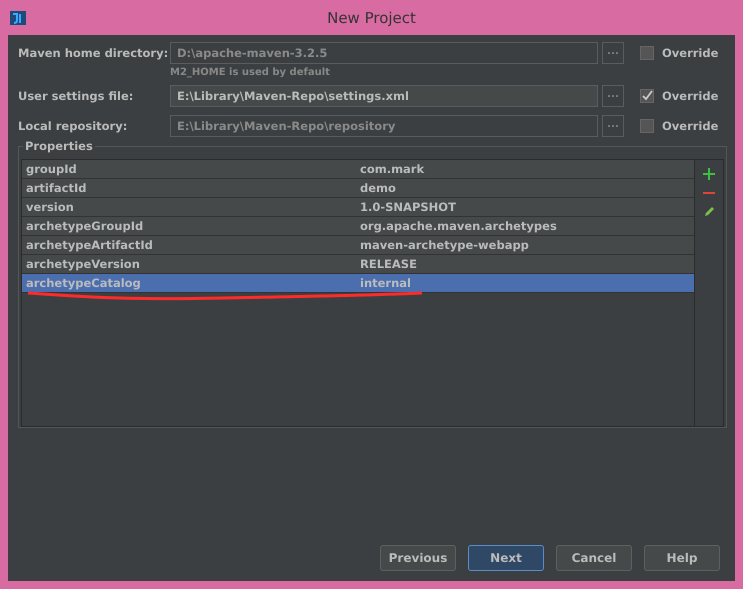  Describe the element at coordinates (358, 245) in the screenshot. I see `table-row: archetypeArtifactId maven-archetype-webapp` at that location.